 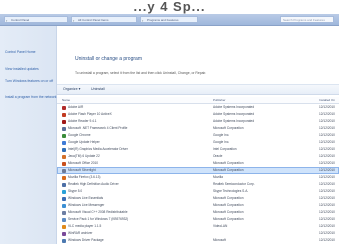 What do you see at coordinates (198, 233) in the screenshot?
I see `table-row: WinRAR archiver 12/12/2010` at bounding box center [198, 233].